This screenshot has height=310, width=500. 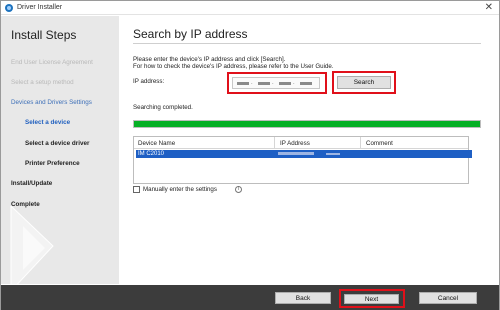 I want to click on step-devices-drivers-settings: Devices and Drivers Settings, so click(x=51, y=102).